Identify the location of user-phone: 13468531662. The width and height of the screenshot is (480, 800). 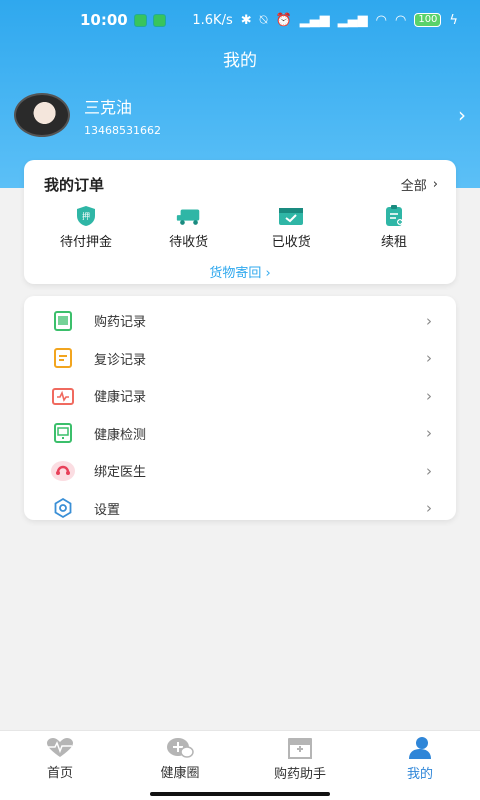
(122, 130).